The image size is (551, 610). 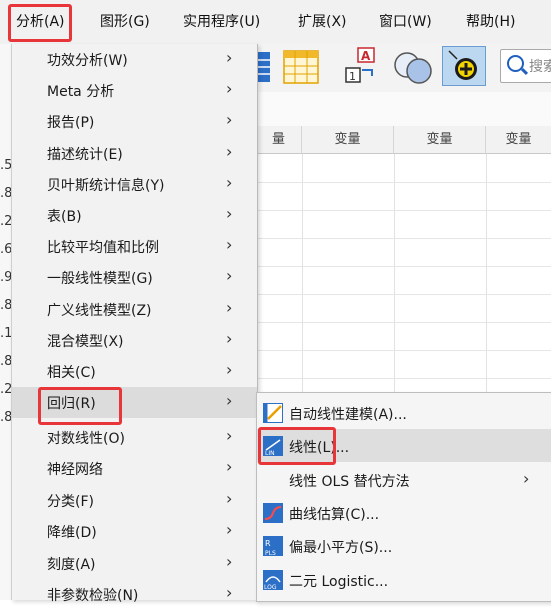 What do you see at coordinates (275, 22) in the screenshot?
I see `menubar: 分析(A) 图形(G) 实用程序(U) 扩展(X) 窗口(W) 帮助(H)` at bounding box center [275, 22].